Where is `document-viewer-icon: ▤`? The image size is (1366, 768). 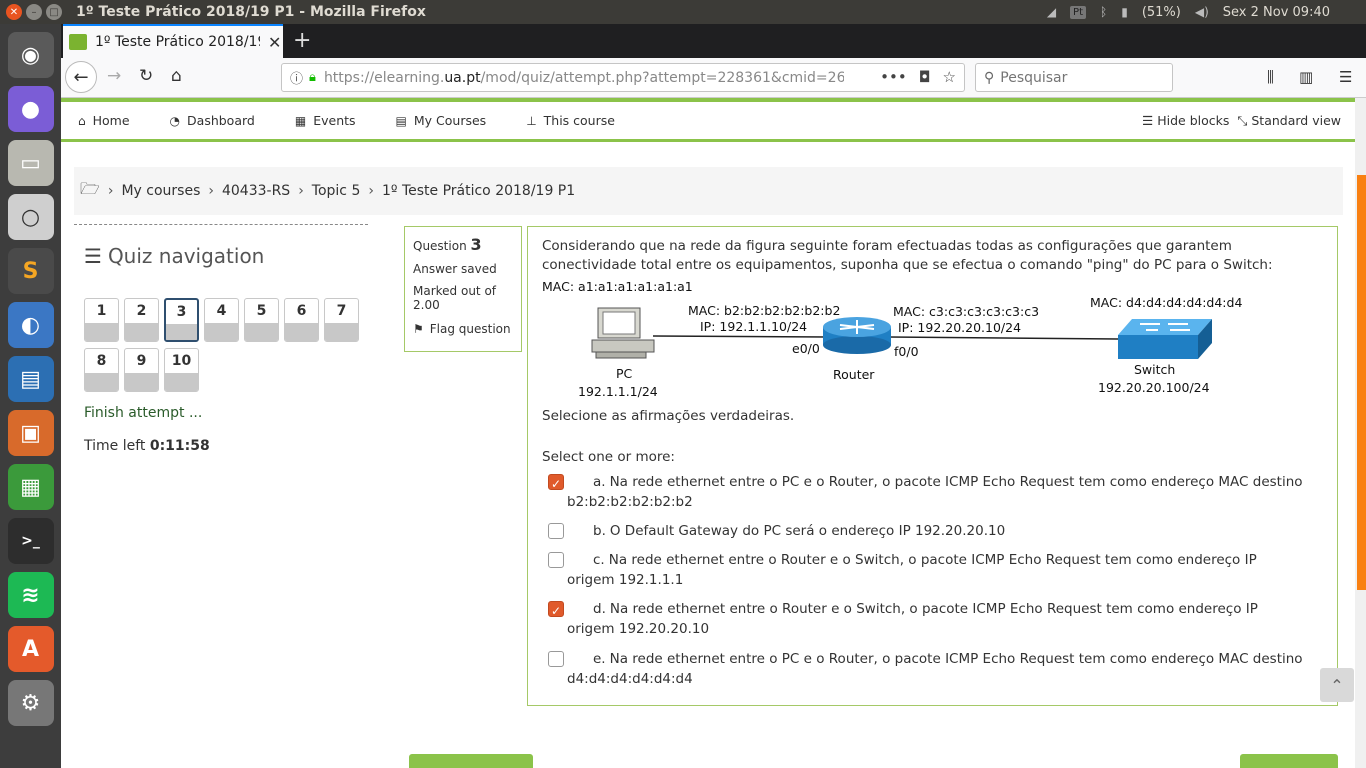 document-viewer-icon: ▤ is located at coordinates (30, 379).